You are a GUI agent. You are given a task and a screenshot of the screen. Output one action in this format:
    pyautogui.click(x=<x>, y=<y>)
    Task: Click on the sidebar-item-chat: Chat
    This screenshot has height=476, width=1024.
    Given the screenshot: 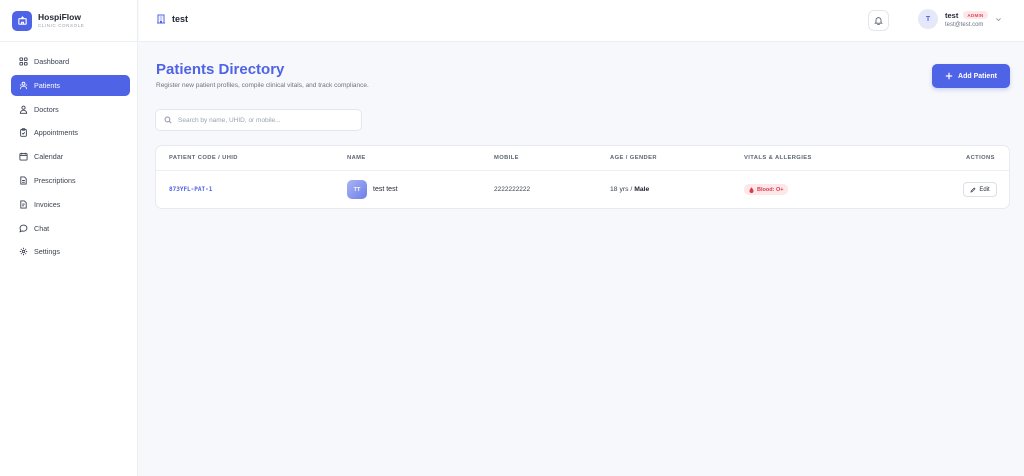 What is the action you would take?
    pyautogui.click(x=70, y=228)
    